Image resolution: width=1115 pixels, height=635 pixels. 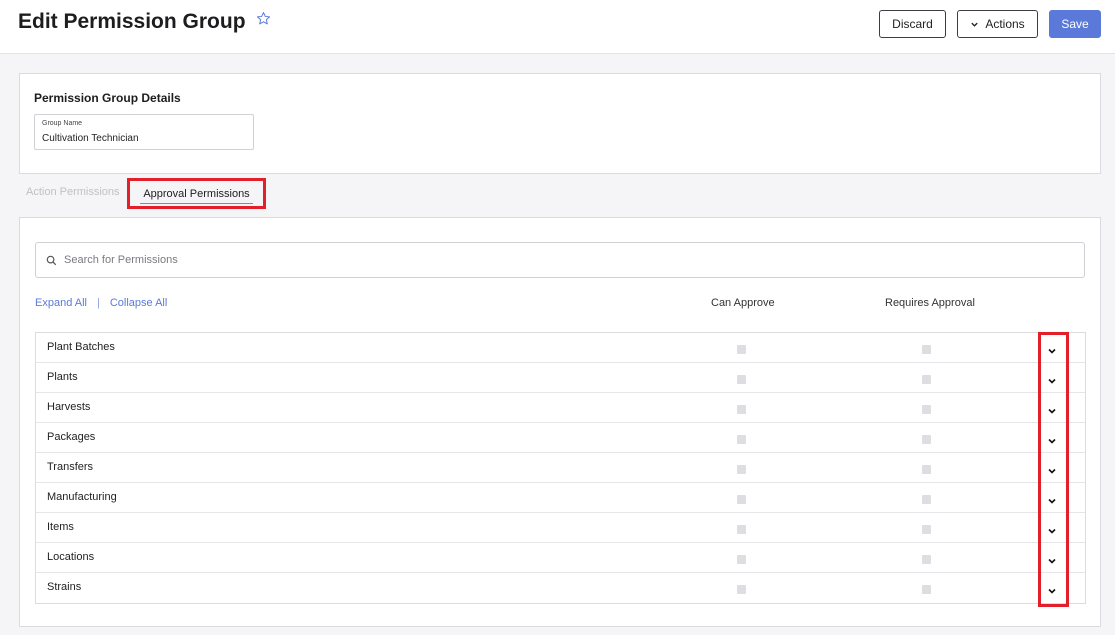 What do you see at coordinates (70, 467) in the screenshot?
I see `permission-label: Transfers` at bounding box center [70, 467].